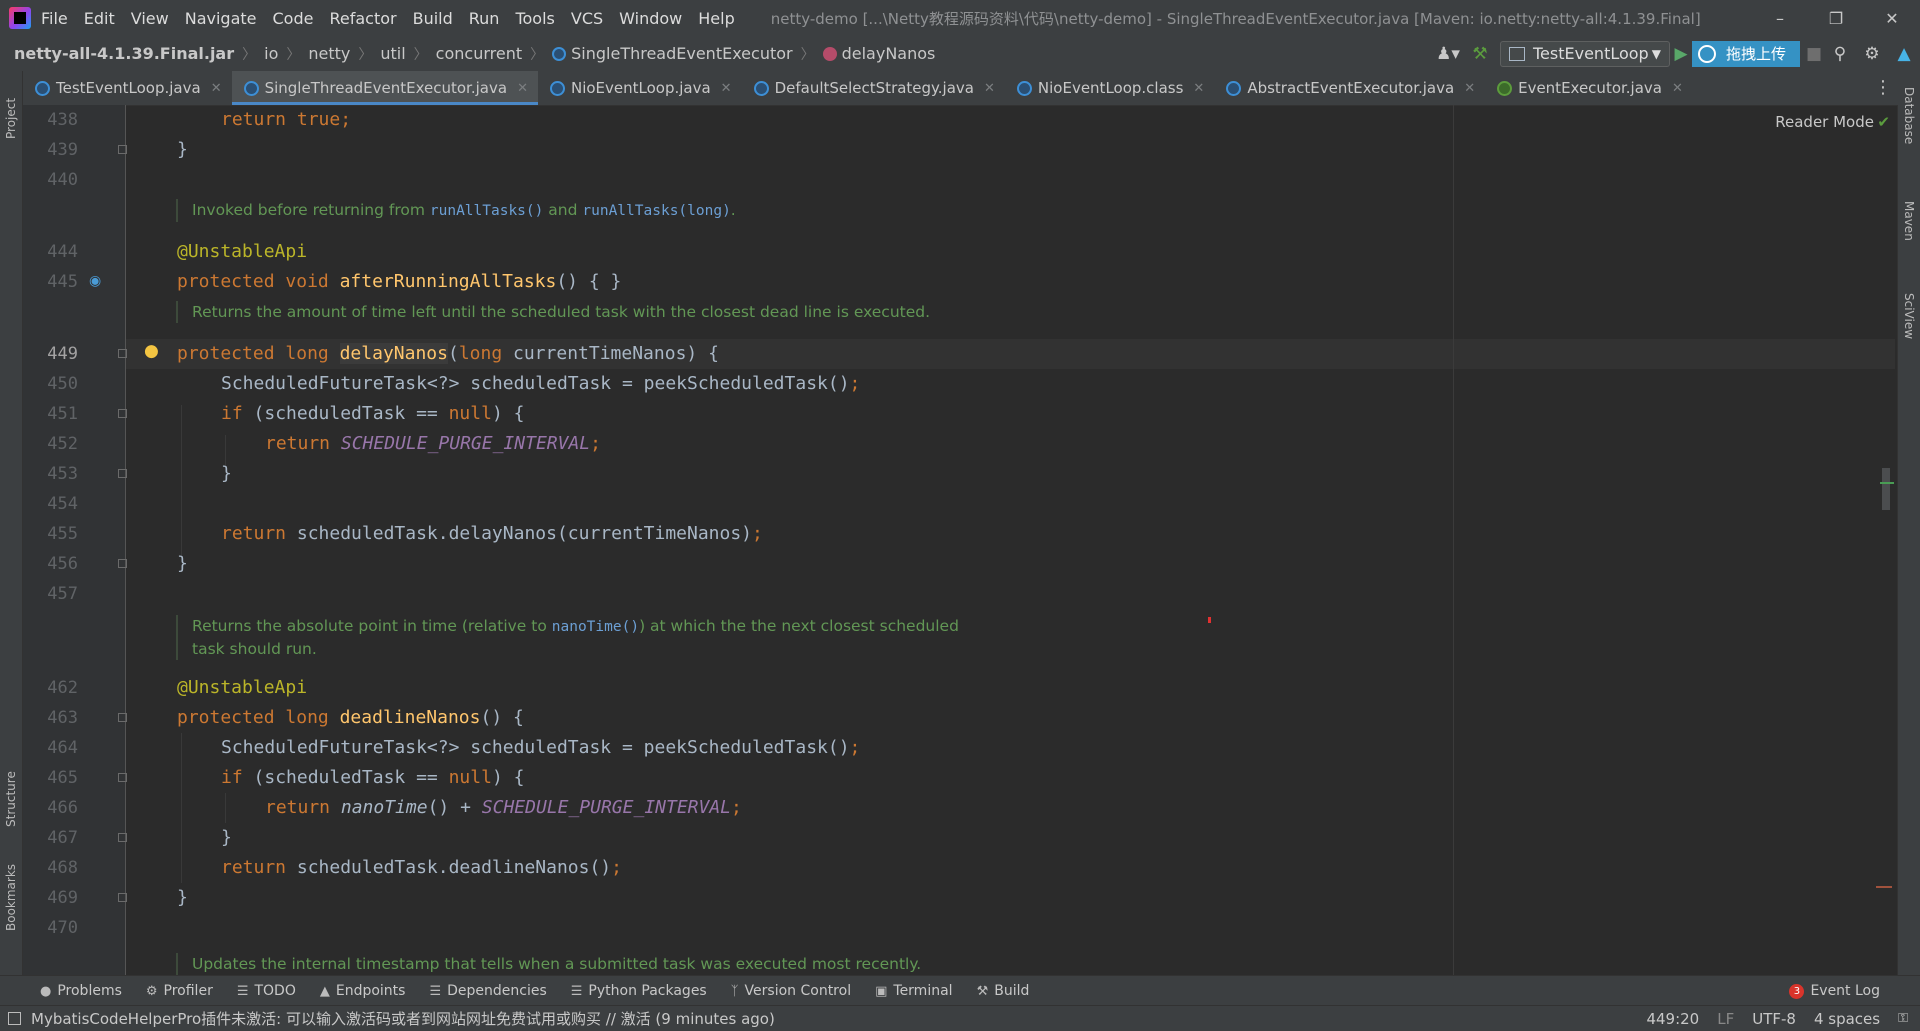  Describe the element at coordinates (271, 53) in the screenshot. I see `breadcrumb-io: io` at that location.